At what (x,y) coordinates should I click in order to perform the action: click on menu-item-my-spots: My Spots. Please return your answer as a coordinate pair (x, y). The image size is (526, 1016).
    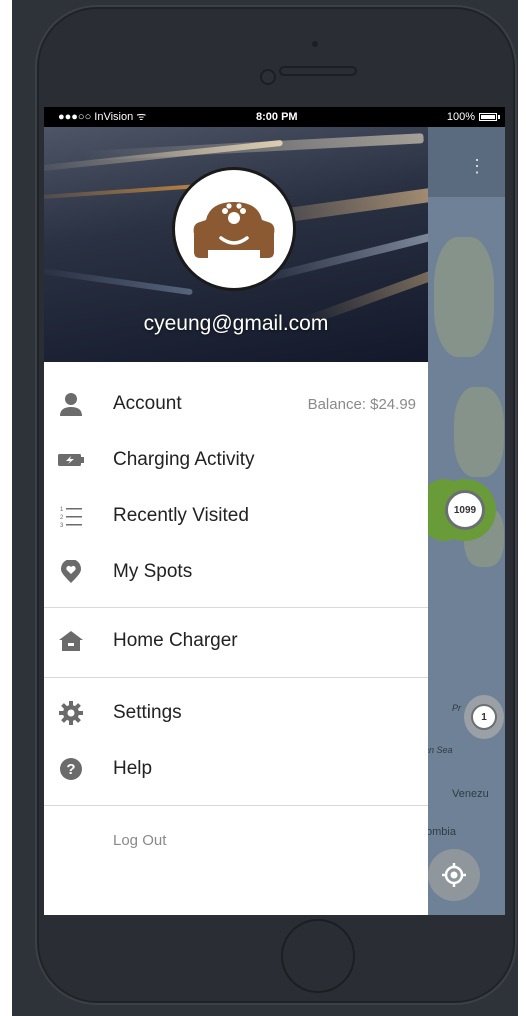
    Looking at the image, I should click on (236, 571).